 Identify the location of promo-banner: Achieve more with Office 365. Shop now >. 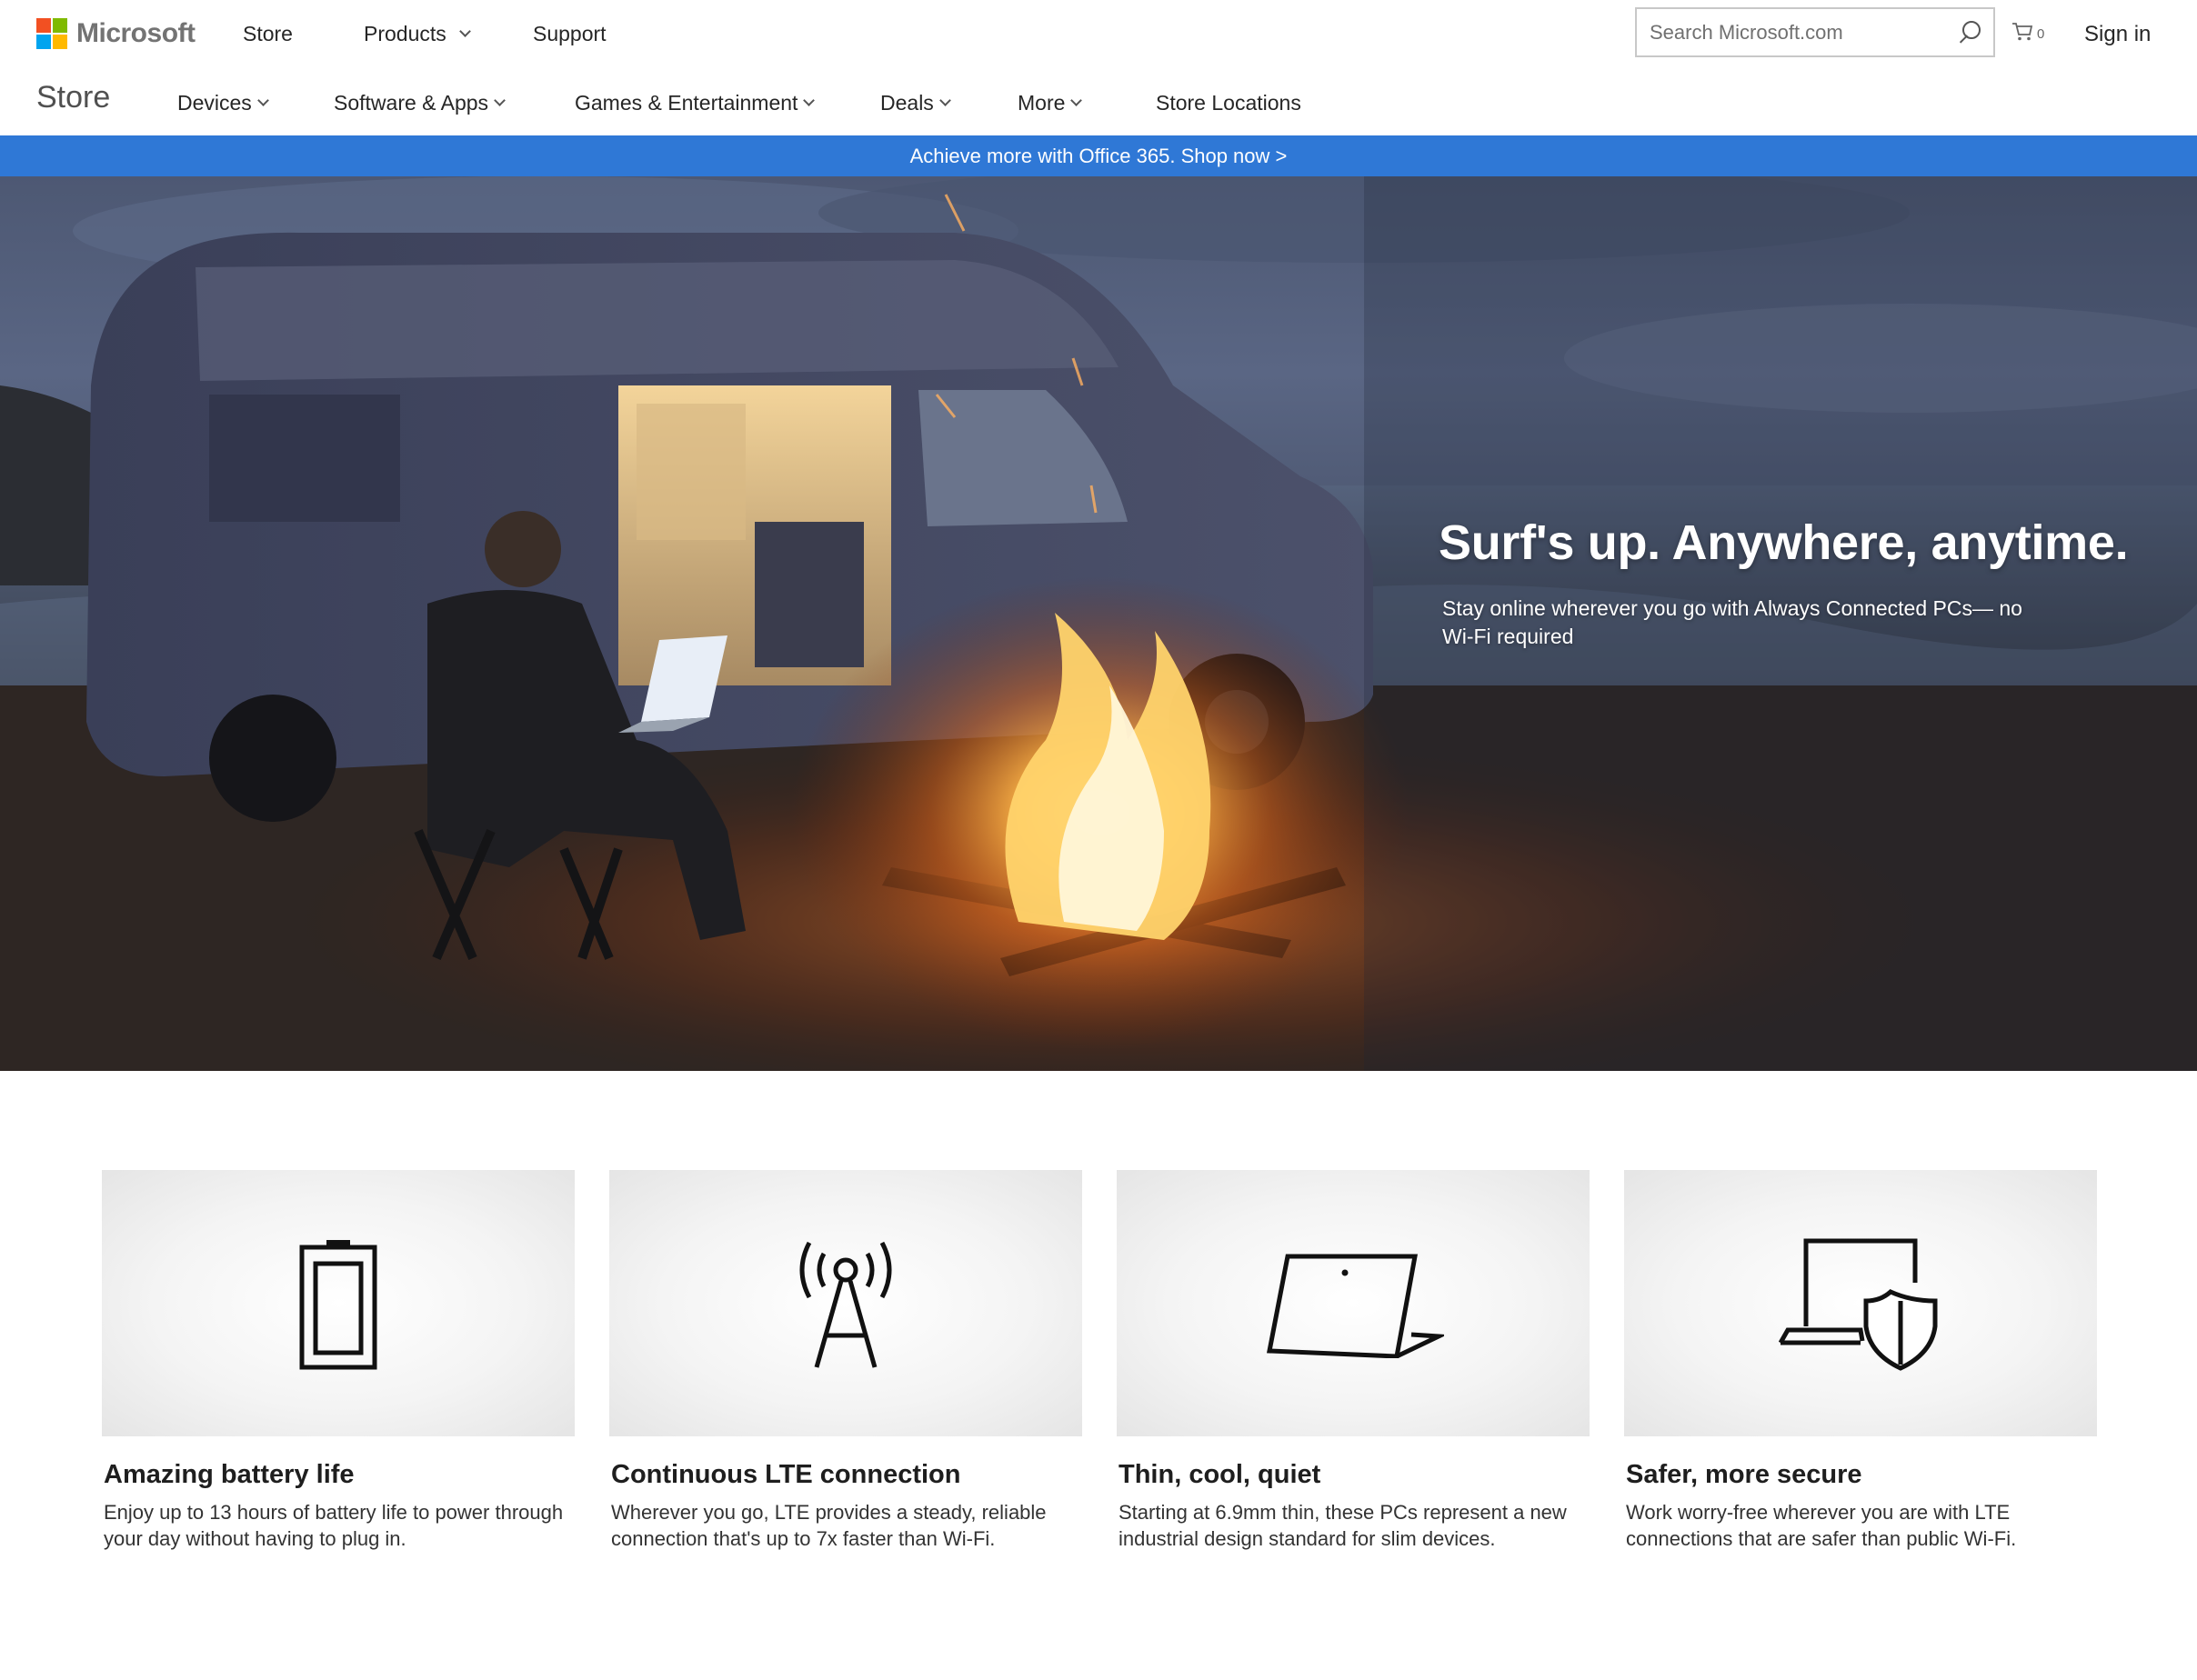
(1098, 155).